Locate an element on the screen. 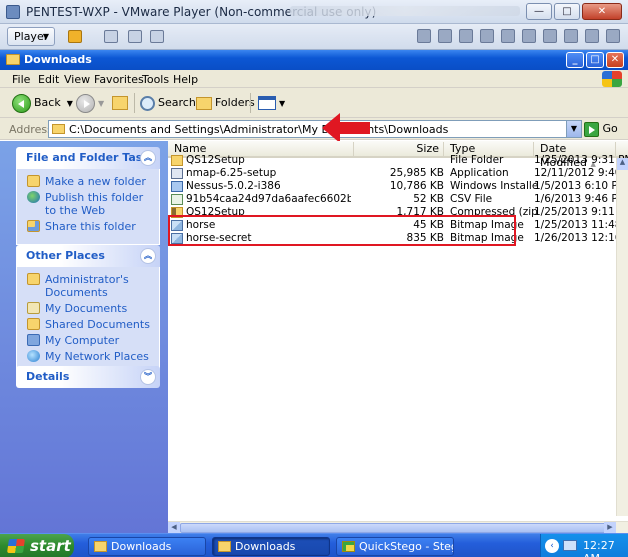  up-folder-button is located at coordinates (121, 103).